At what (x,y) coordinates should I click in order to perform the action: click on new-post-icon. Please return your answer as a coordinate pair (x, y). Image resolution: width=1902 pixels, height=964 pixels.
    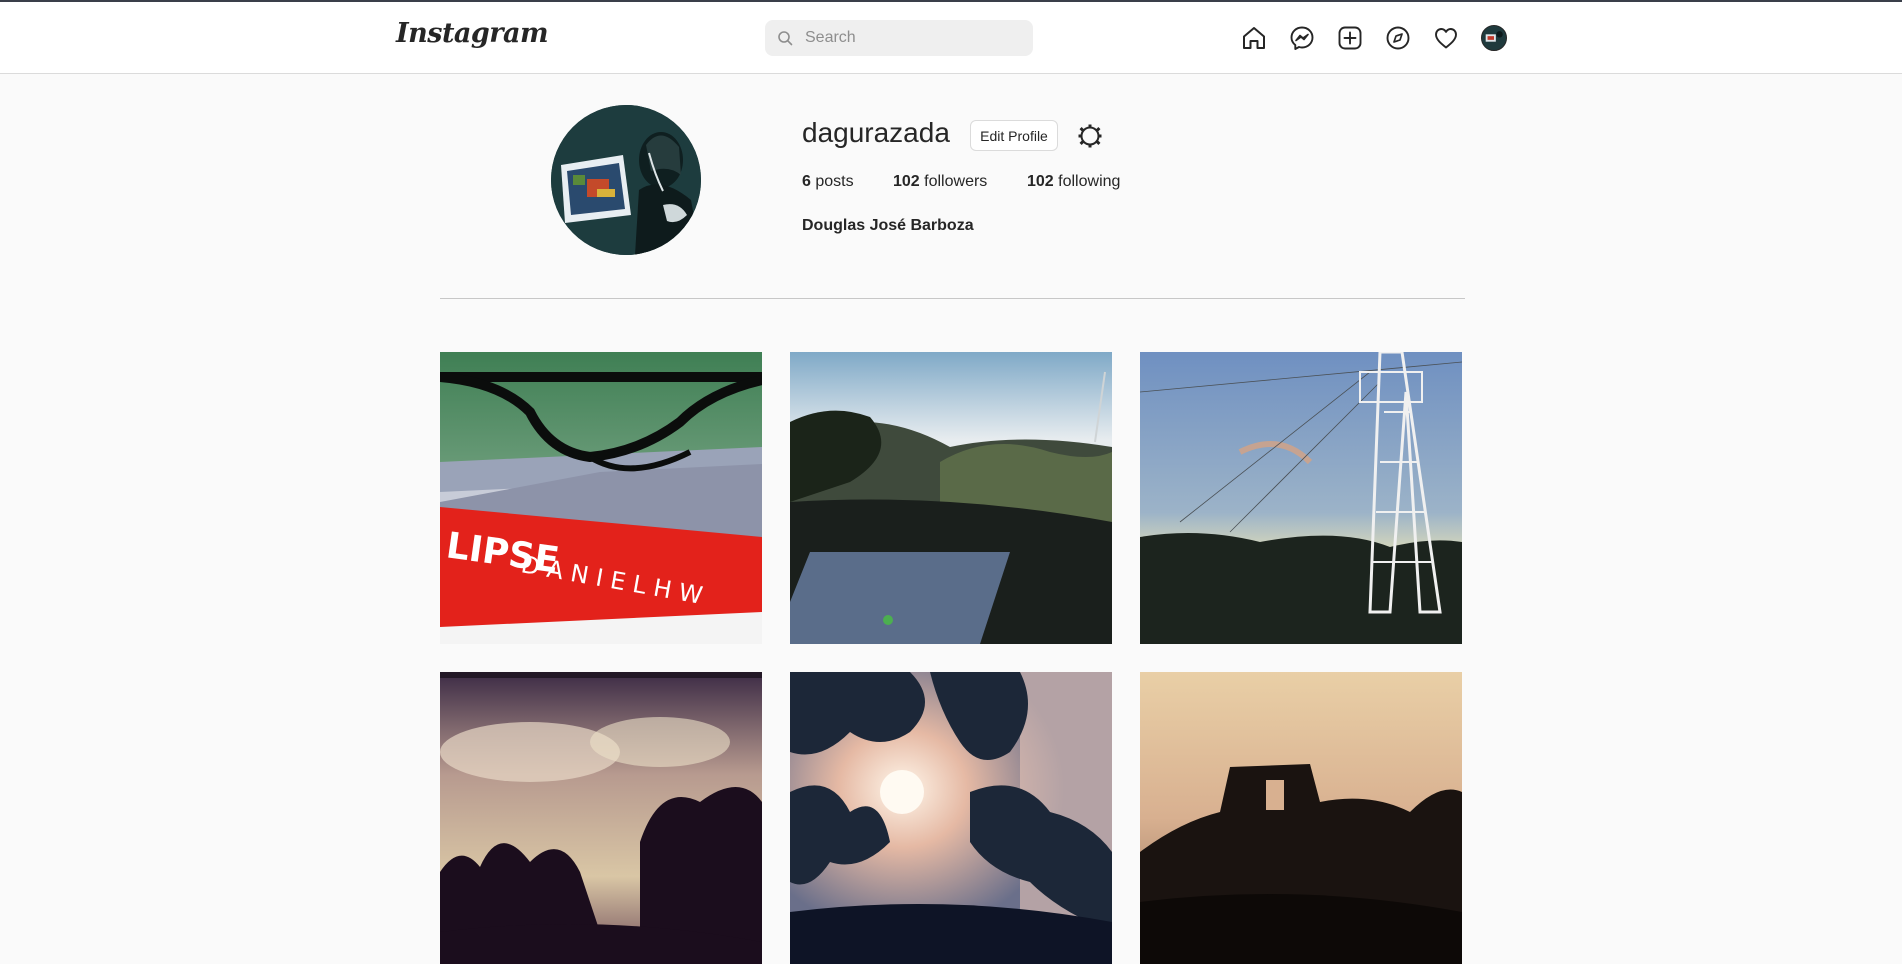
    Looking at the image, I should click on (1350, 38).